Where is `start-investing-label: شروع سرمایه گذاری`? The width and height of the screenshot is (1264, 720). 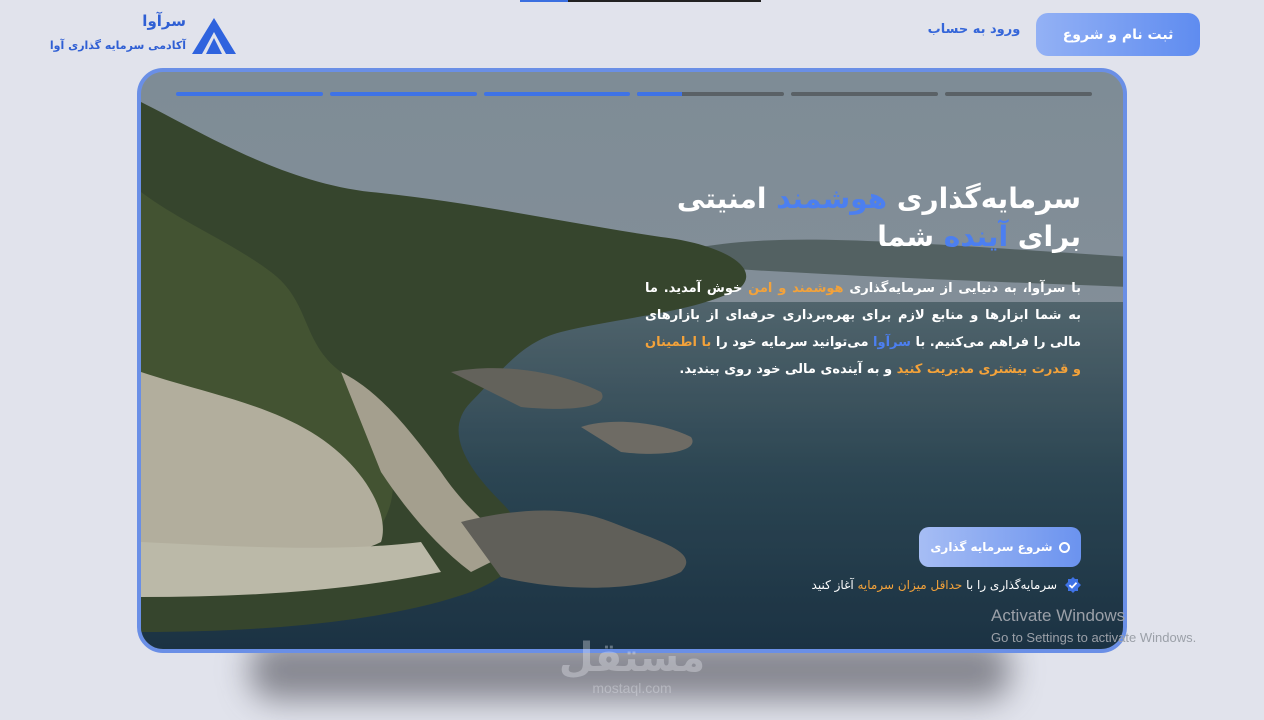
start-investing-label: شروع سرمایه گذاری is located at coordinates (991, 547).